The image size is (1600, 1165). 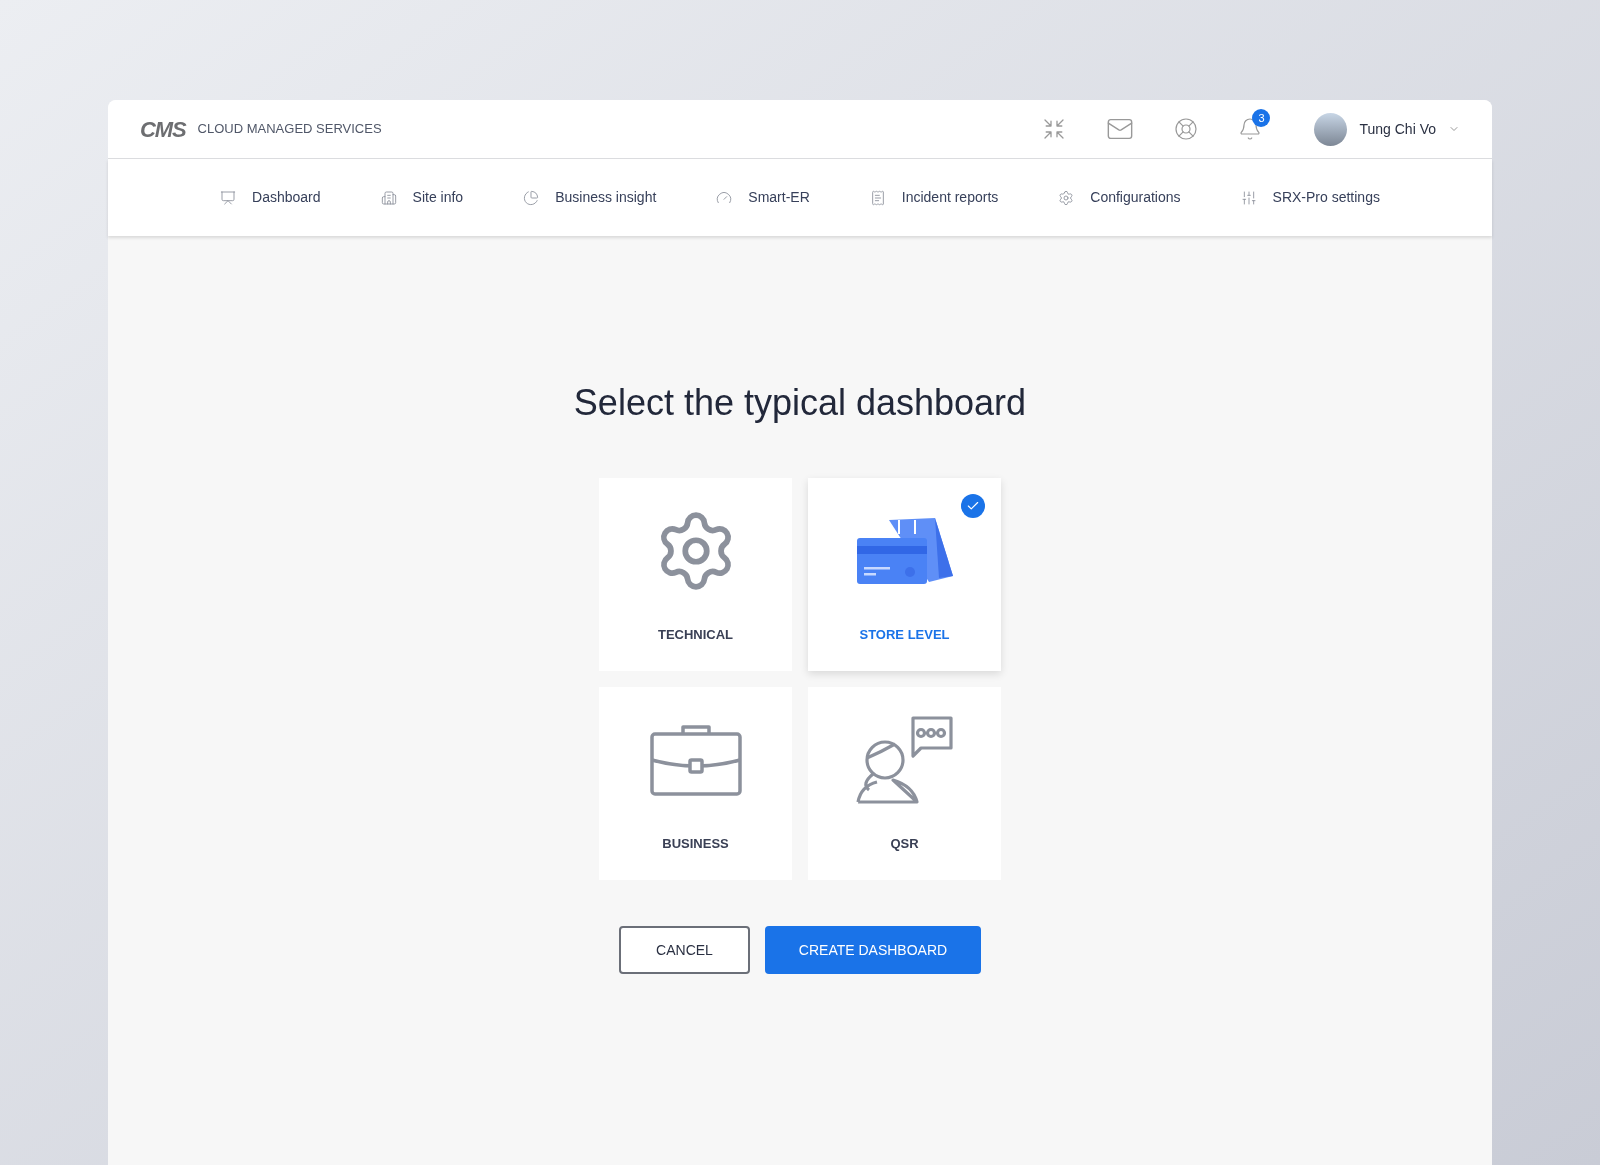 What do you see at coordinates (904, 760) in the screenshot?
I see `person-speech-bubble-icon` at bounding box center [904, 760].